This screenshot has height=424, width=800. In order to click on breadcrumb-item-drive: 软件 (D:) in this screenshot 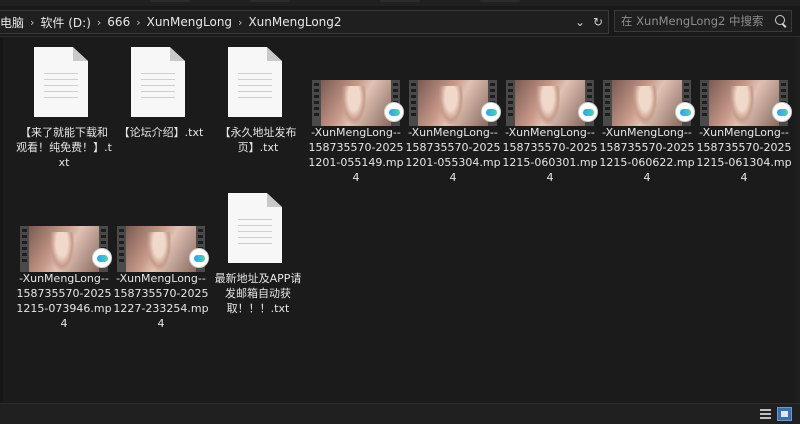, I will do `click(65, 22)`.